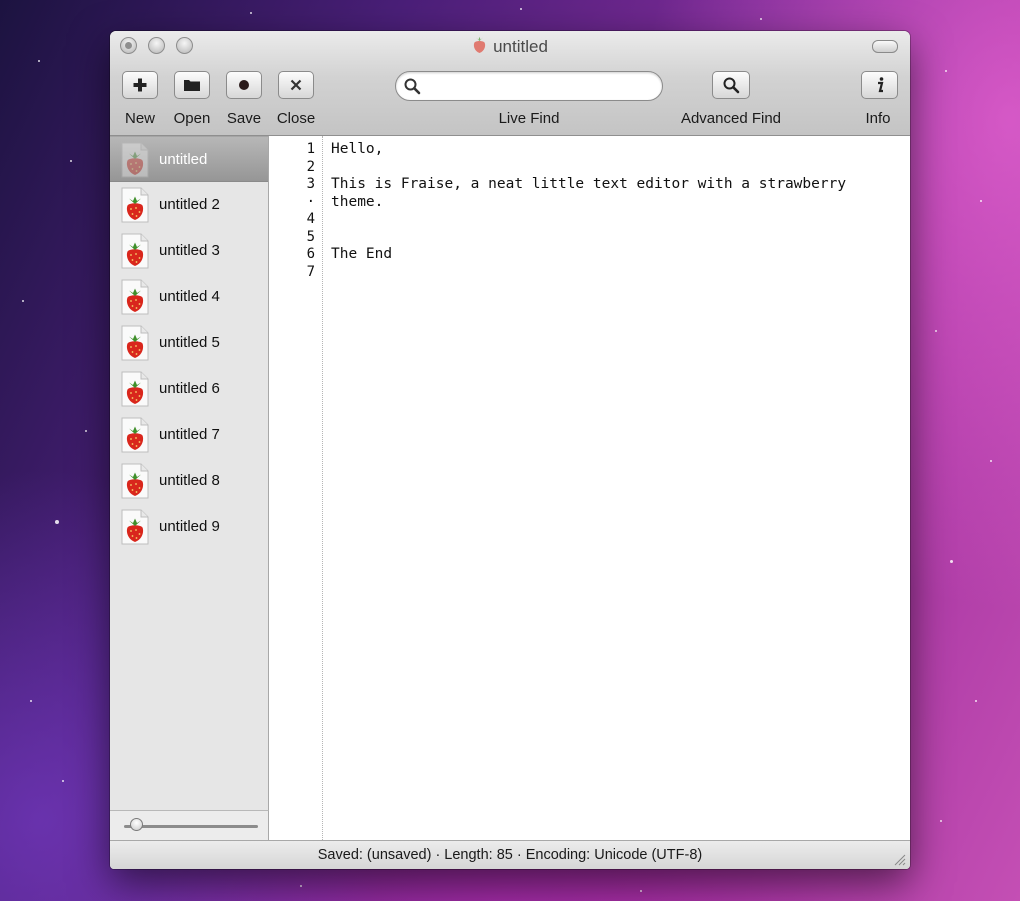  What do you see at coordinates (310, 254) in the screenshot?
I see `line-number: 6` at bounding box center [310, 254].